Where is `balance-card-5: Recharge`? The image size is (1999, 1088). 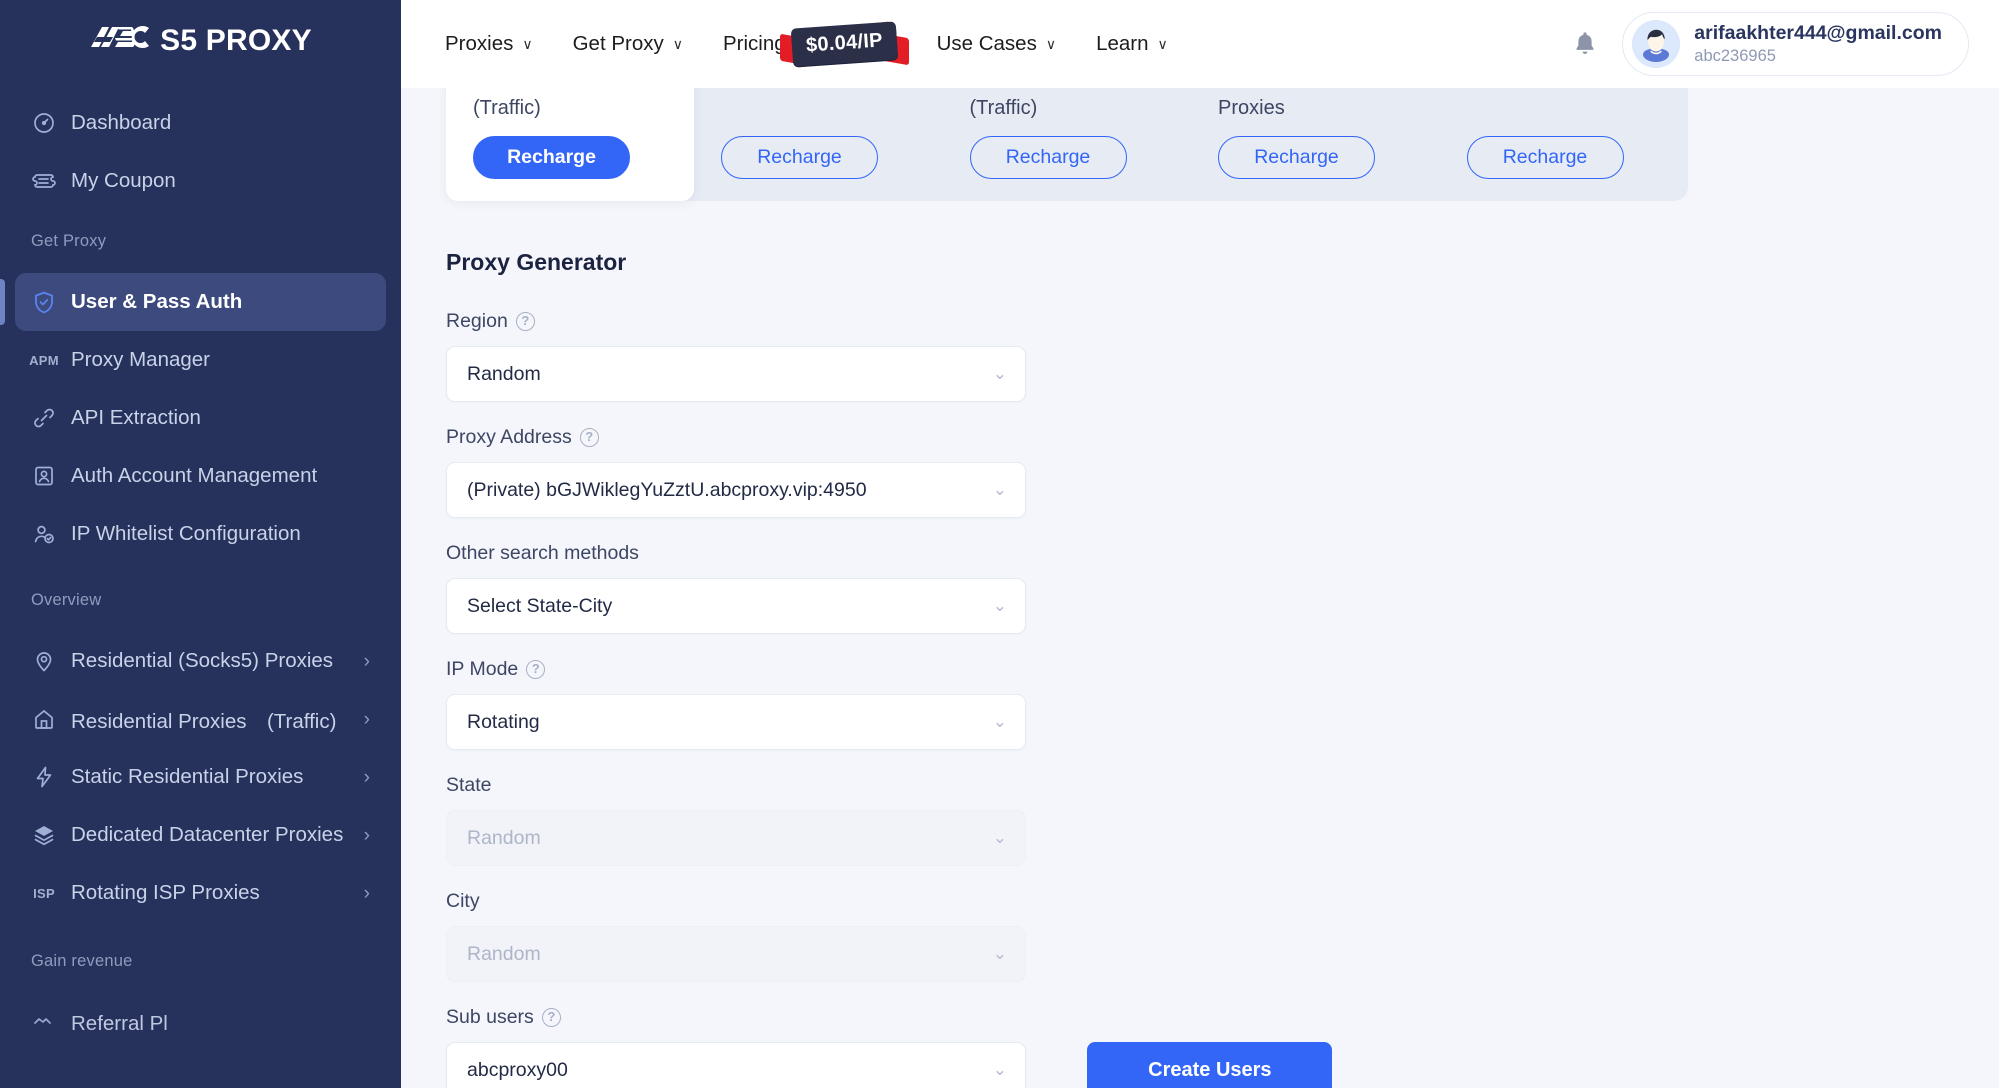
balance-card-5: Recharge is located at coordinates (1564, 144).